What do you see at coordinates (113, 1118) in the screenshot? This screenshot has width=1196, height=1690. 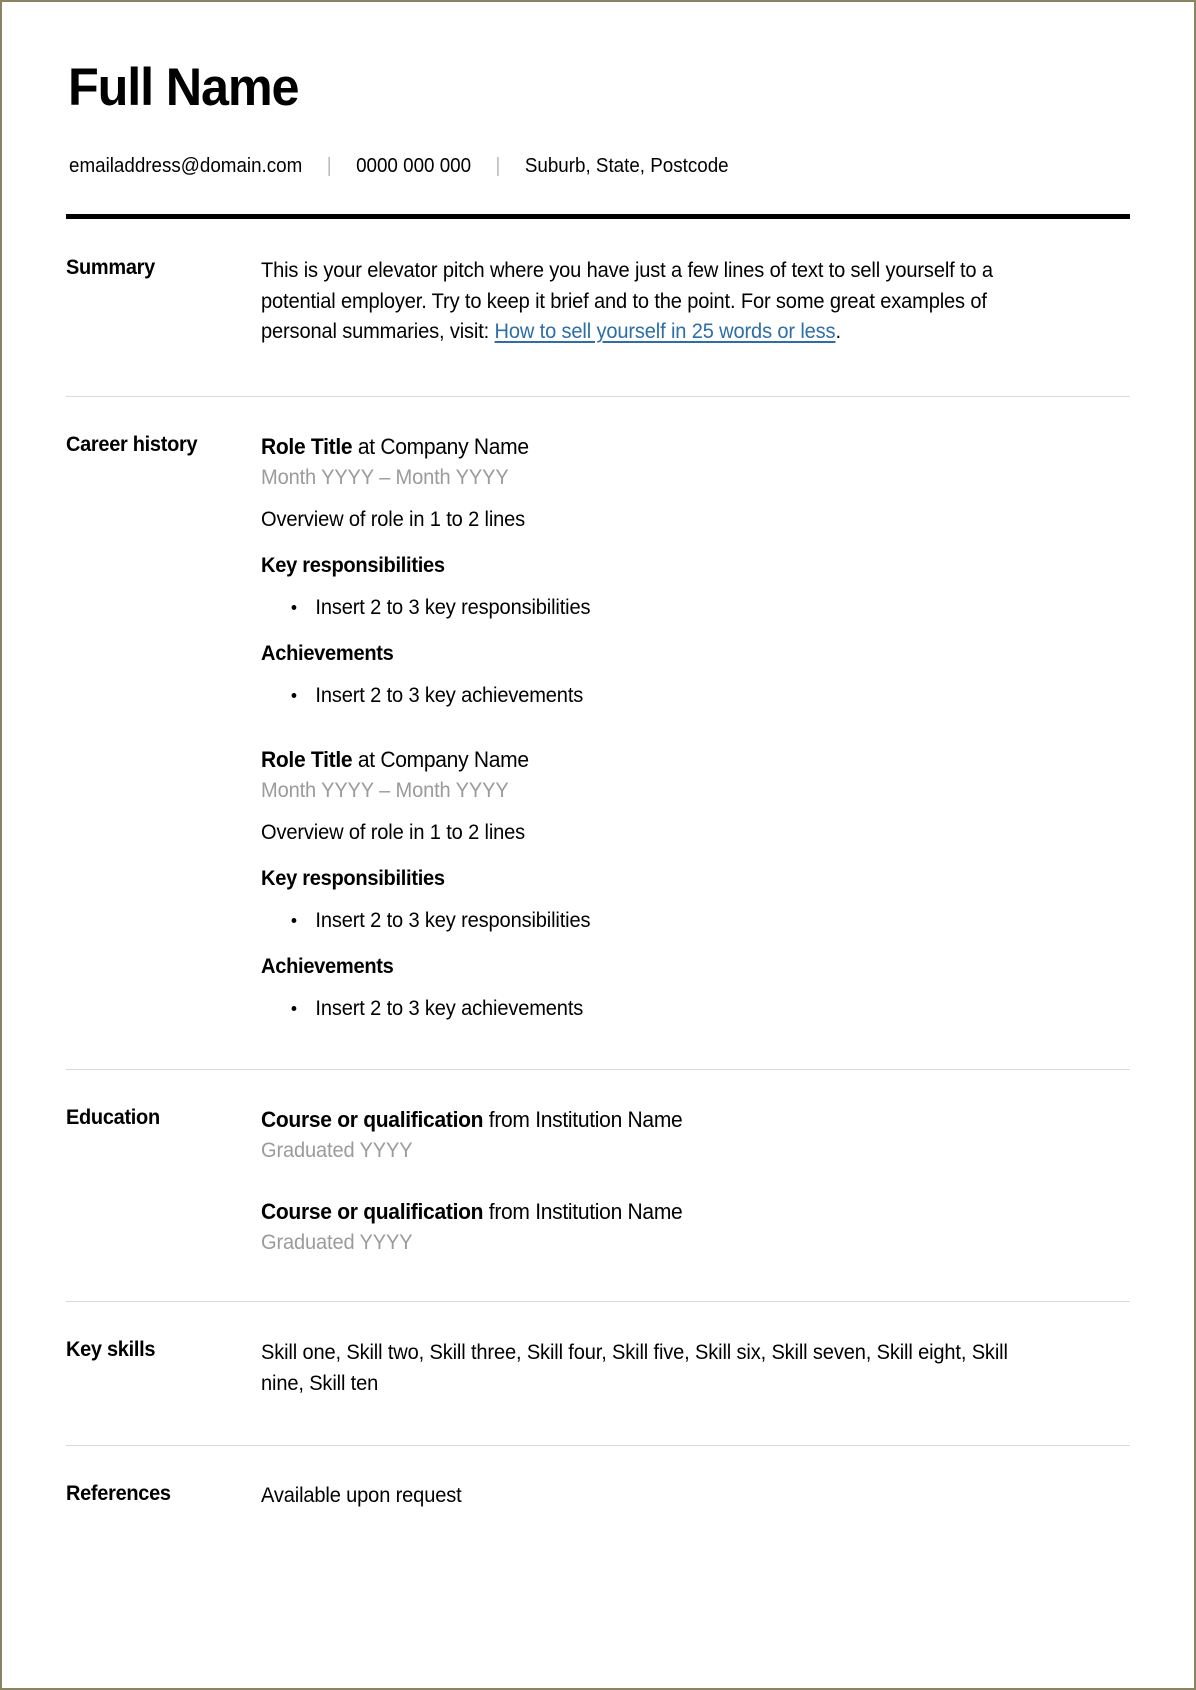 I see `section-label-education: Education` at bounding box center [113, 1118].